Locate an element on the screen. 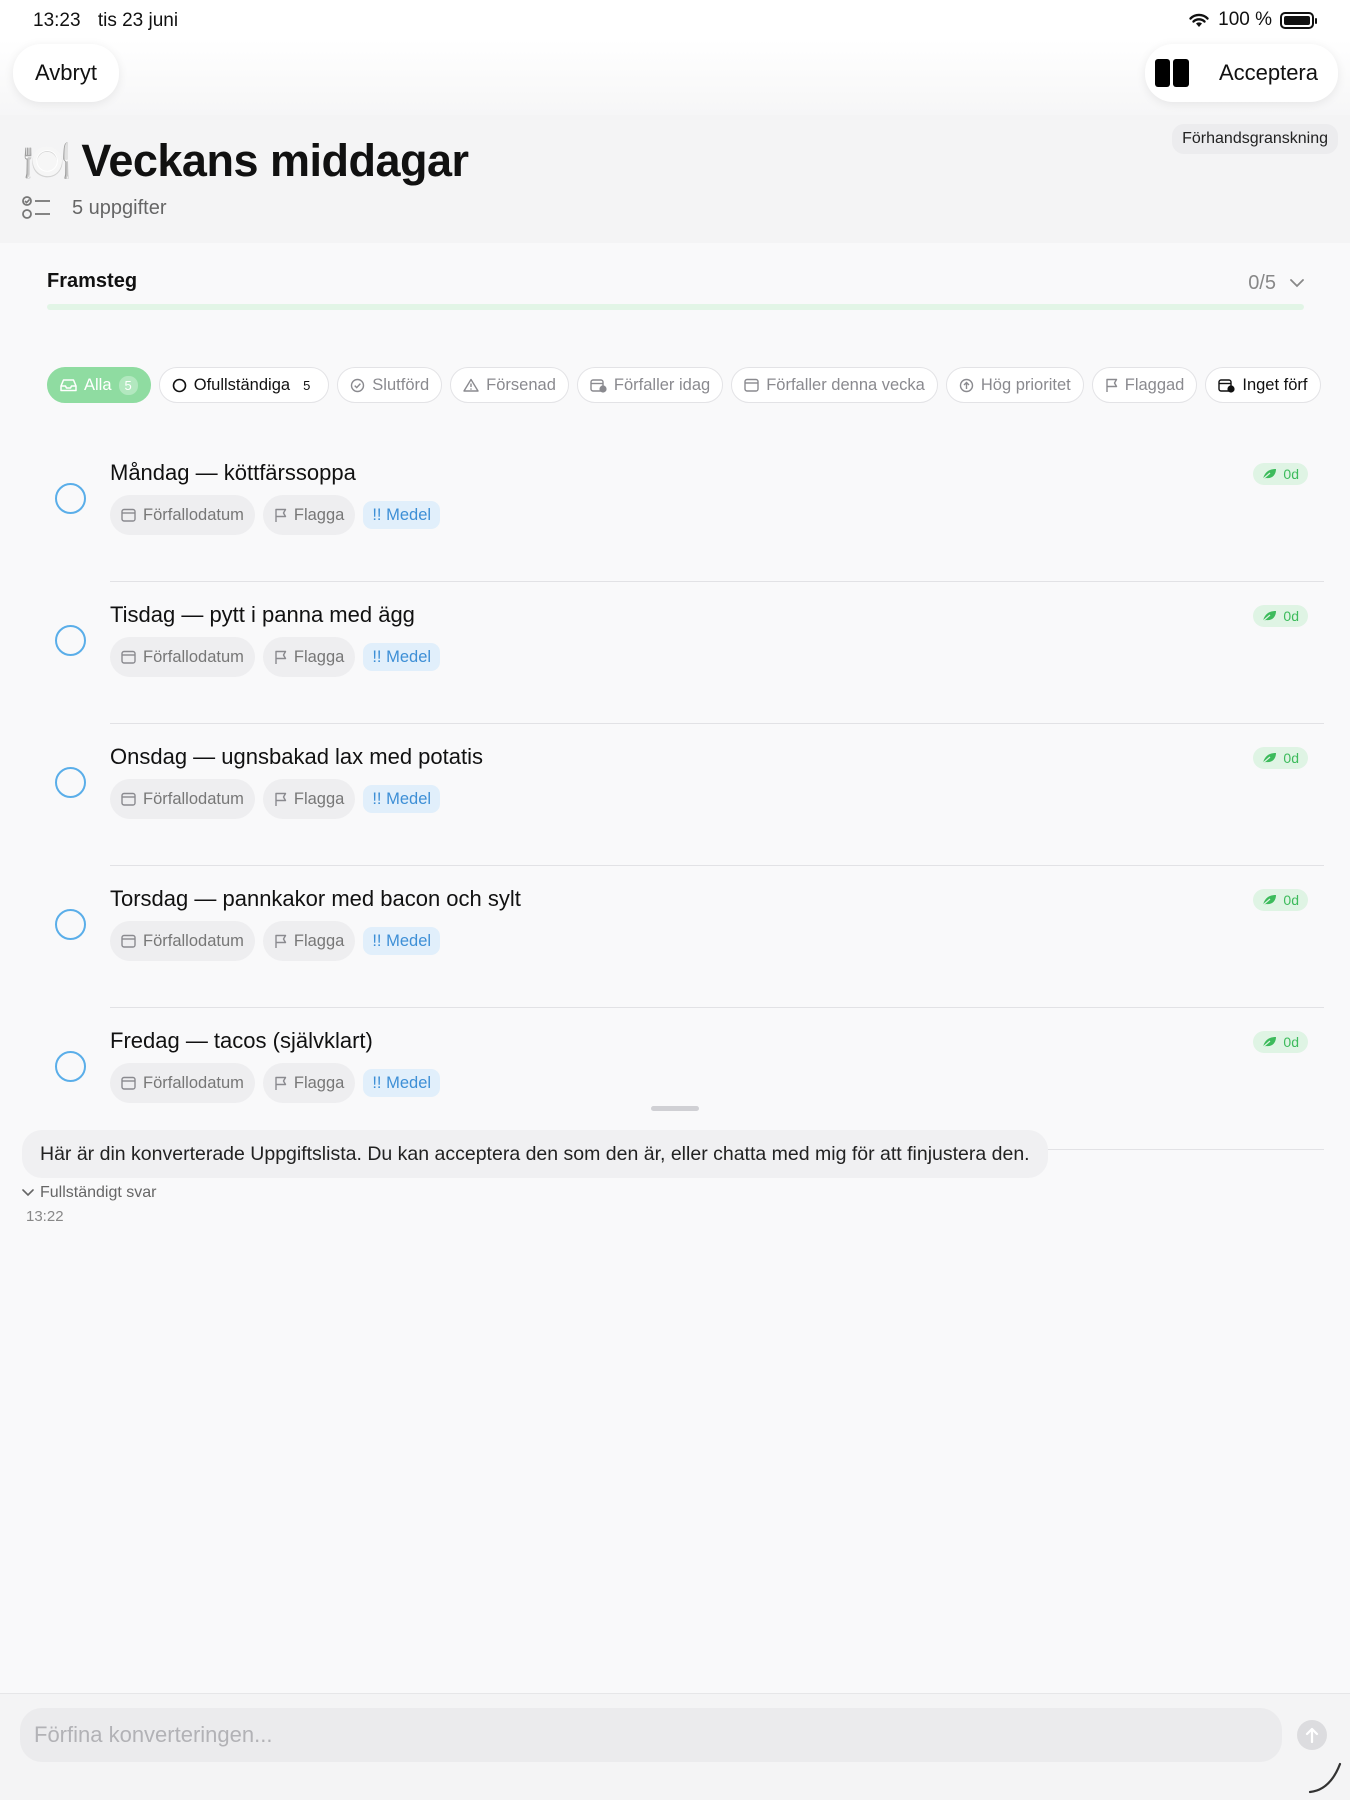 The width and height of the screenshot is (1350, 1800). filter-chip: Inget förf is located at coordinates (1263, 385).